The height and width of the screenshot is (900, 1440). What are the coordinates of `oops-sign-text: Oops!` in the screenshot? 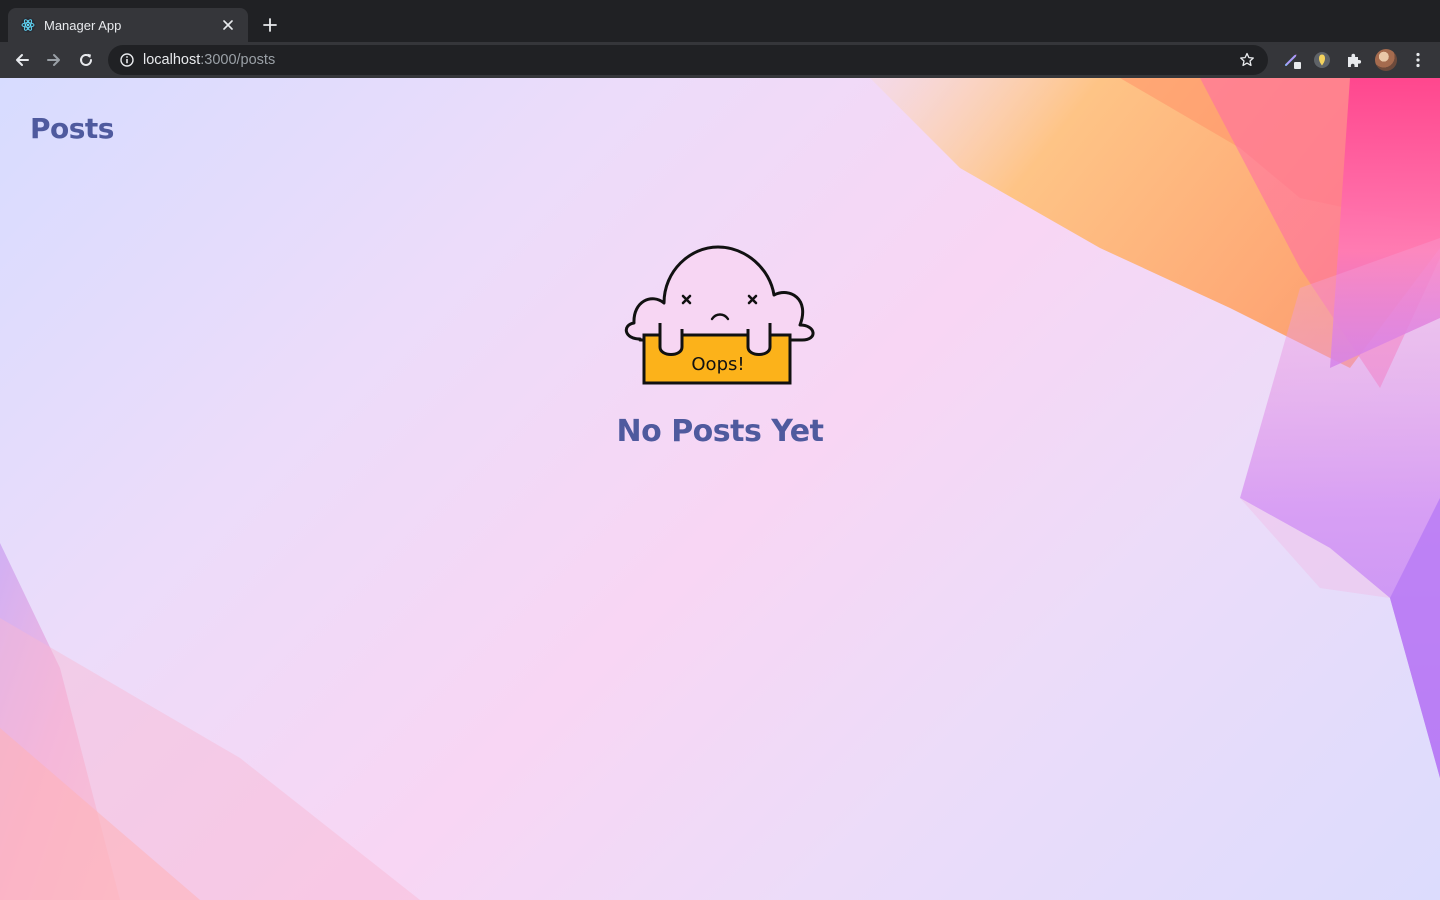 It's located at (717, 364).